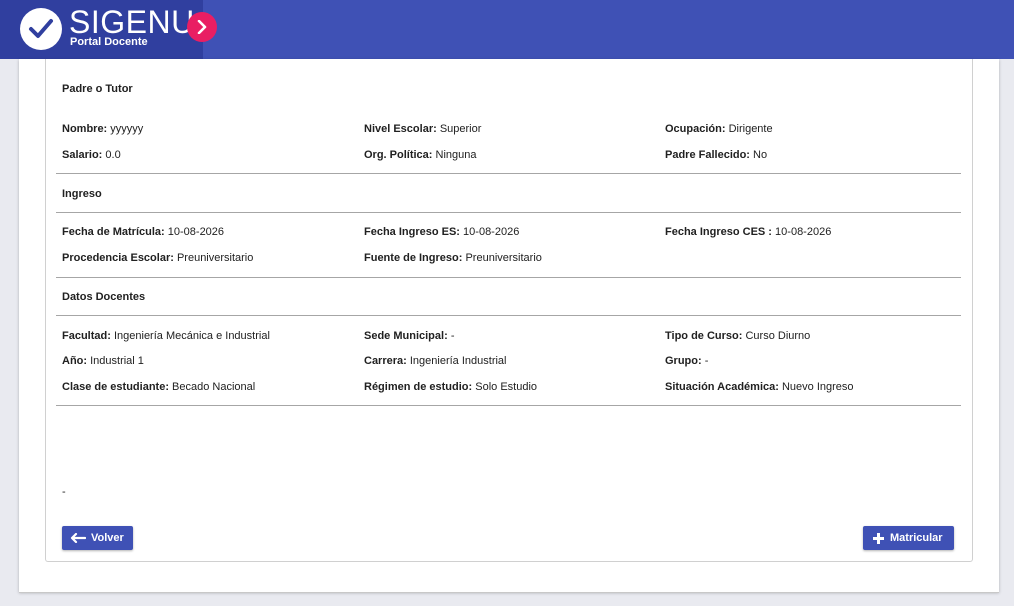 This screenshot has width=1014, height=606. I want to click on field-nivel-escolar: Nivel Escolar: Superior, so click(423, 129).